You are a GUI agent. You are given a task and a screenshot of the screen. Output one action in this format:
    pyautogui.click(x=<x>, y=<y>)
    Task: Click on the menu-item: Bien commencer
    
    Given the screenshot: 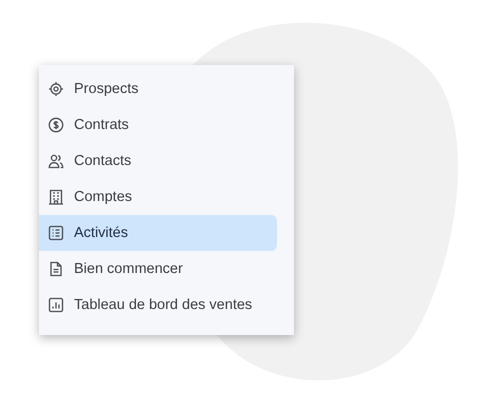 What is the action you would take?
    pyautogui.click(x=158, y=269)
    